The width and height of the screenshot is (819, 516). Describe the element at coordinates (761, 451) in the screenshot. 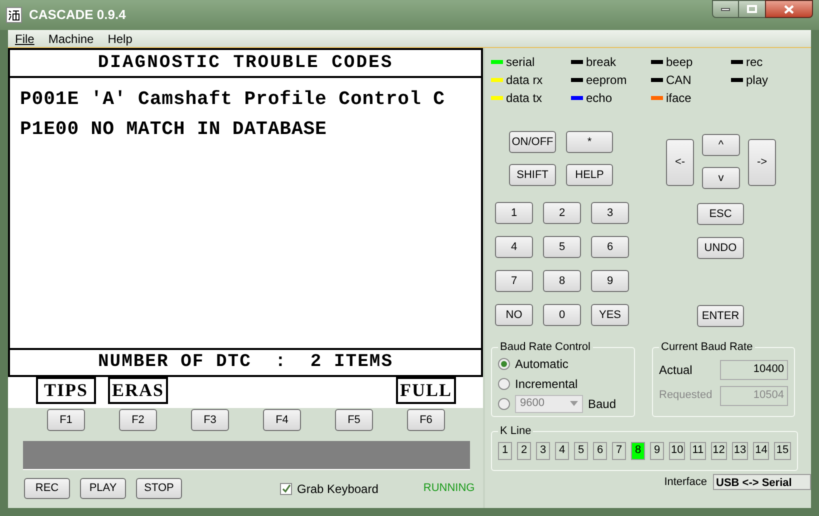

I see `k-line-channel: 14` at that location.